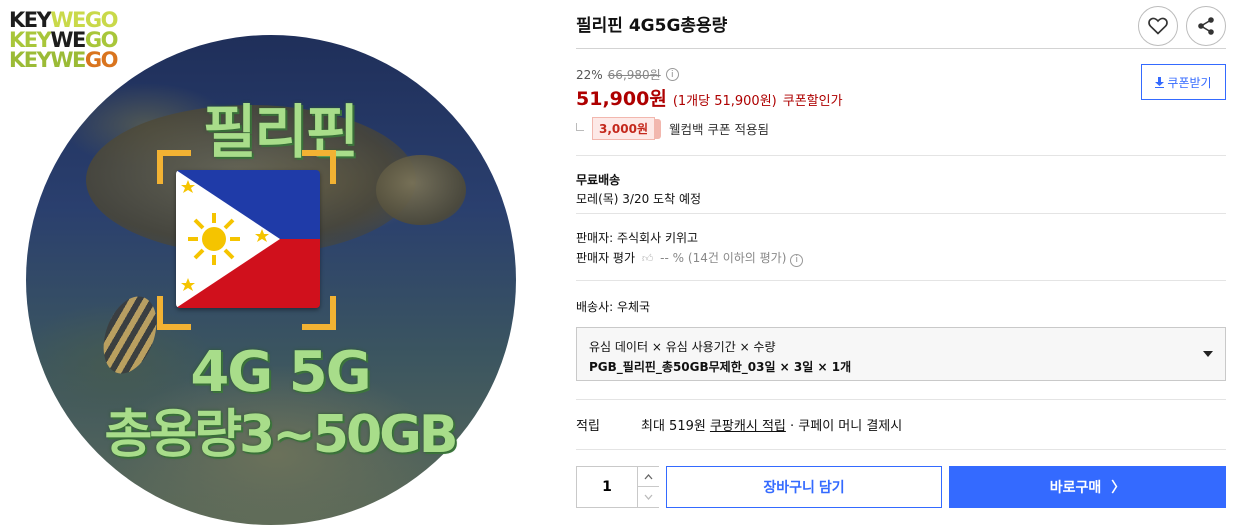 This screenshot has height=525, width=1243. What do you see at coordinates (720, 367) in the screenshot?
I see `option-select-value: PGB_필리핀_총50GB무제한_03일 × 3일 × 1개` at bounding box center [720, 367].